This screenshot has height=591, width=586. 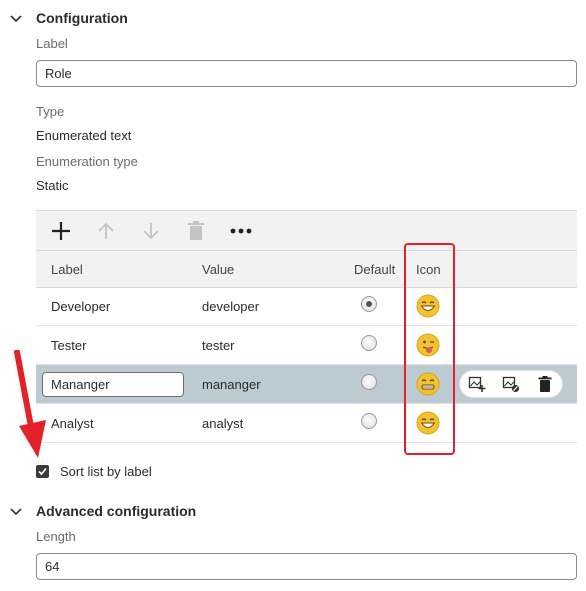 What do you see at coordinates (306, 384) in the screenshot?
I see `table-row-selected: mananger` at bounding box center [306, 384].